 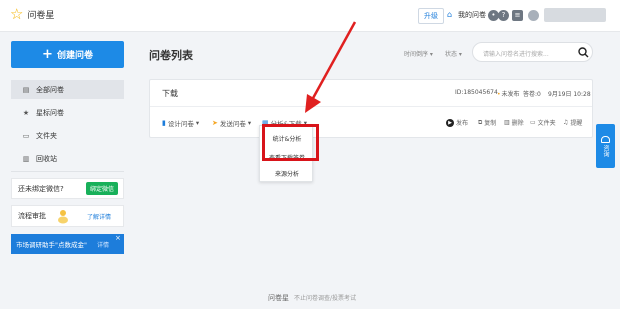 What do you see at coordinates (576, 123) in the screenshot?
I see `remind-label: 提醒` at bounding box center [576, 123].